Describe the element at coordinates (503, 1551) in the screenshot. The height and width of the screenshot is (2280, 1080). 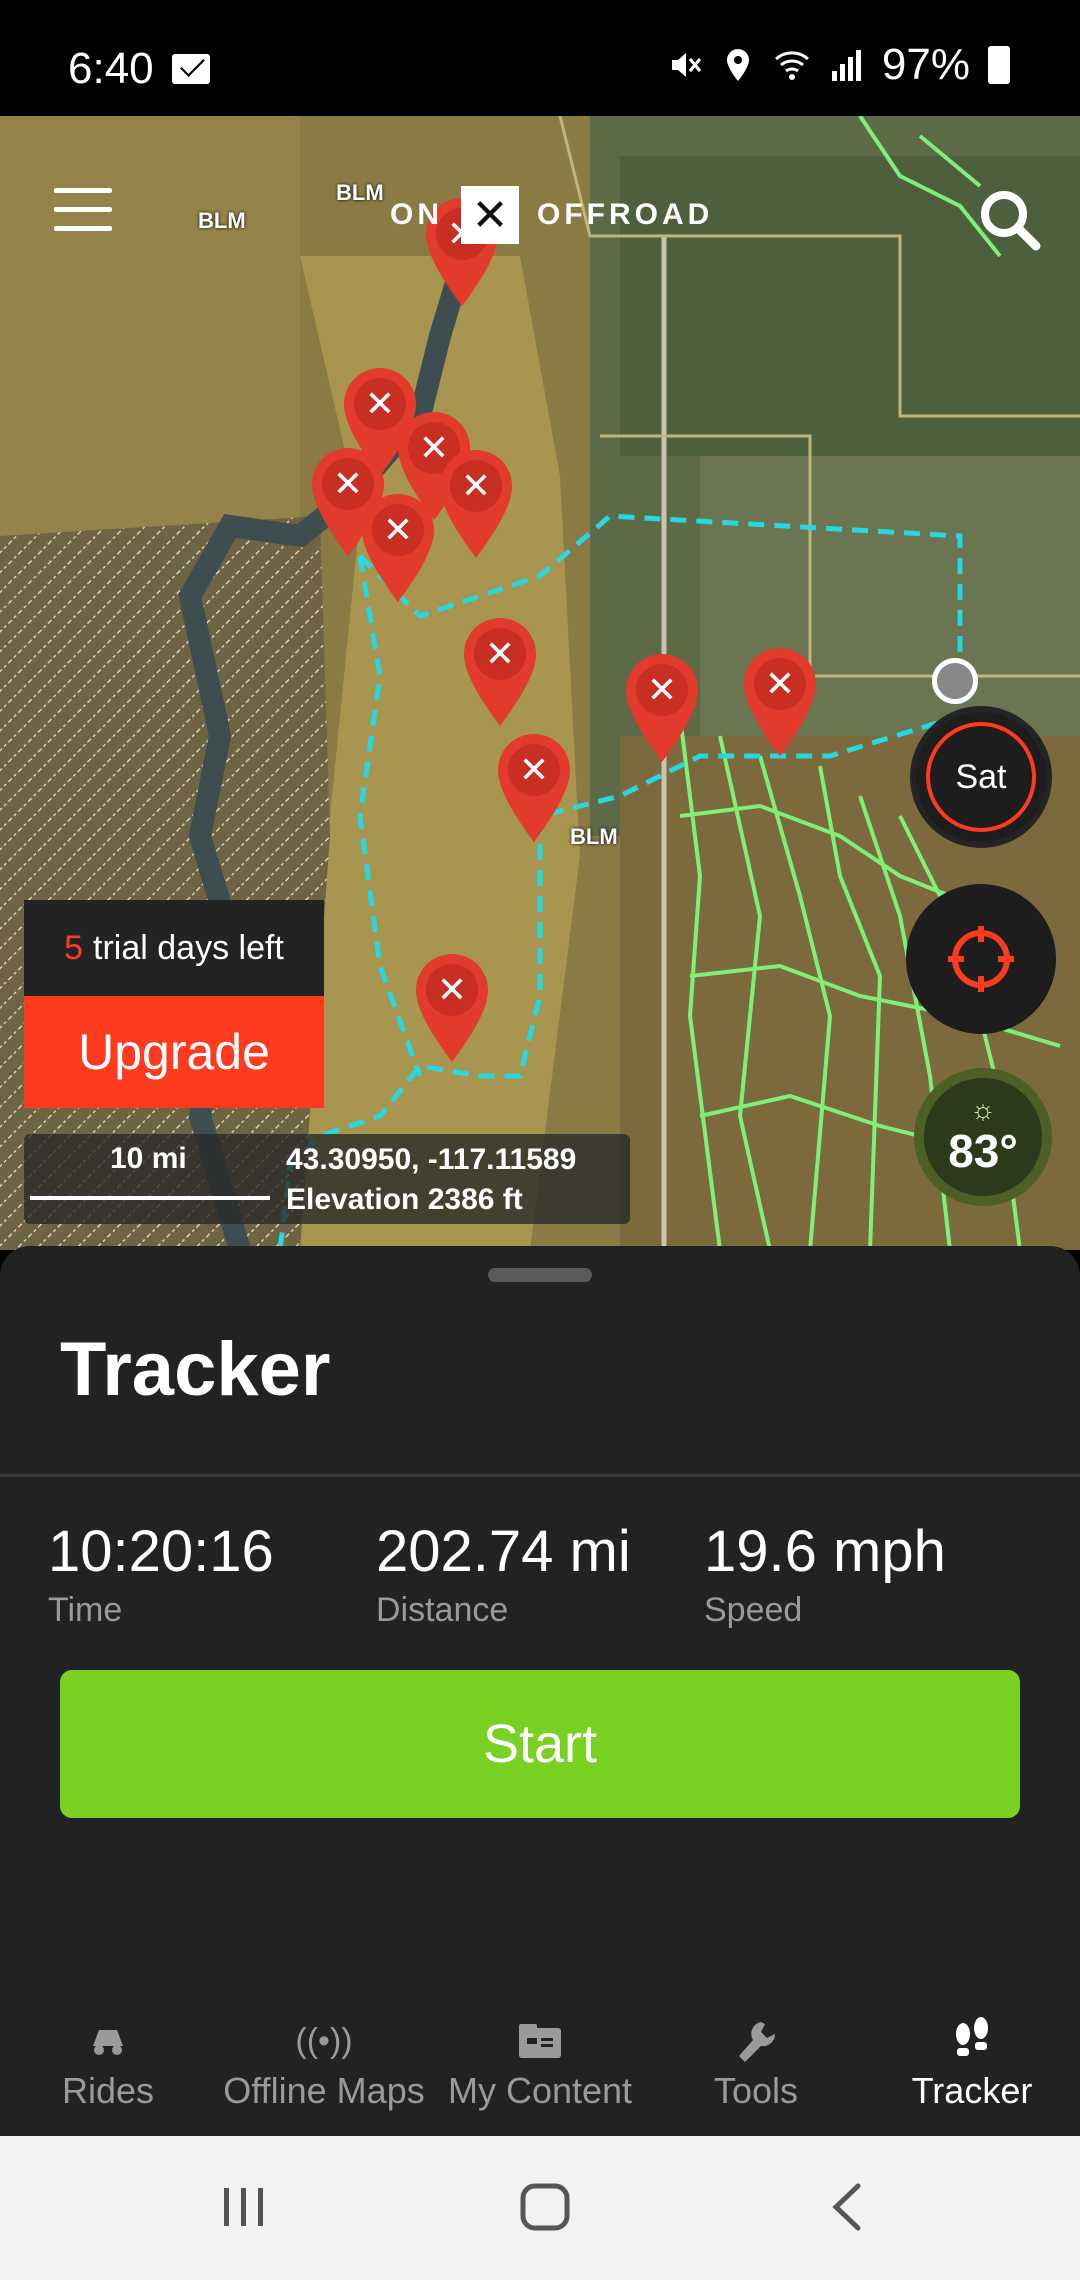
I see `stat-value: 202.74 mi` at that location.